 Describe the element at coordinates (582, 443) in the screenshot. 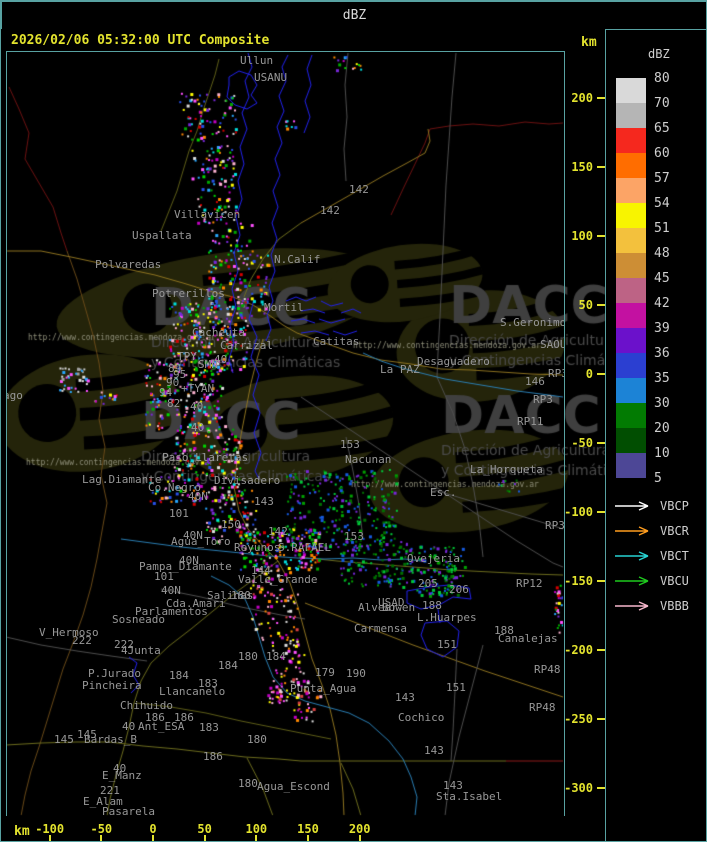

I see `axis-tick-label: -50` at that location.